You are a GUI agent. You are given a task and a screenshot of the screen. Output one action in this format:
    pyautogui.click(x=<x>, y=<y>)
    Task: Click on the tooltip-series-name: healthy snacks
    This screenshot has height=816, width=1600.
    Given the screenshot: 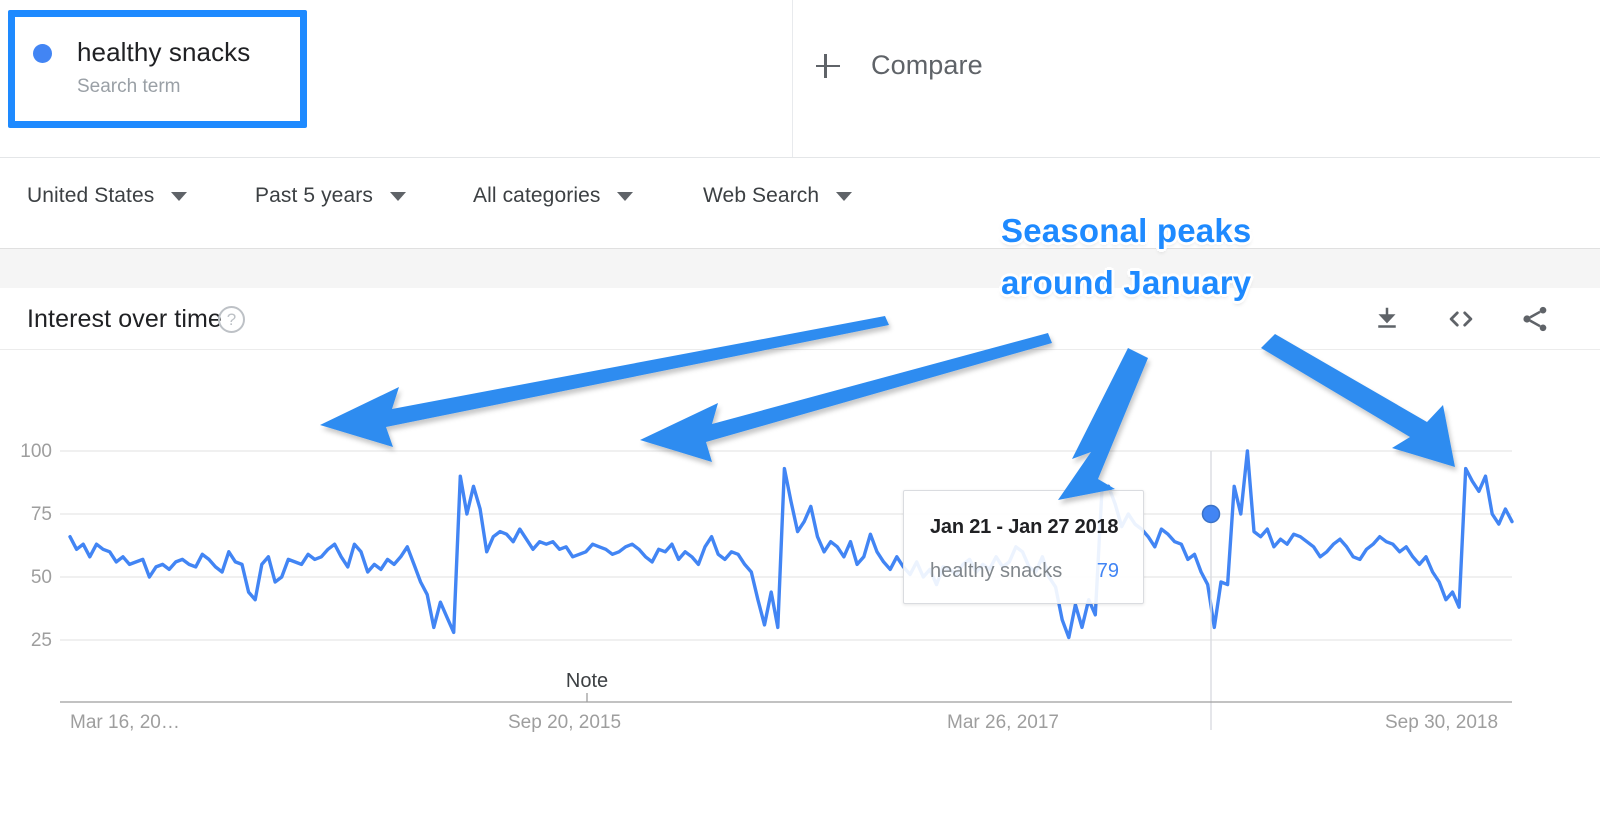 What is the action you would take?
    pyautogui.click(x=996, y=571)
    